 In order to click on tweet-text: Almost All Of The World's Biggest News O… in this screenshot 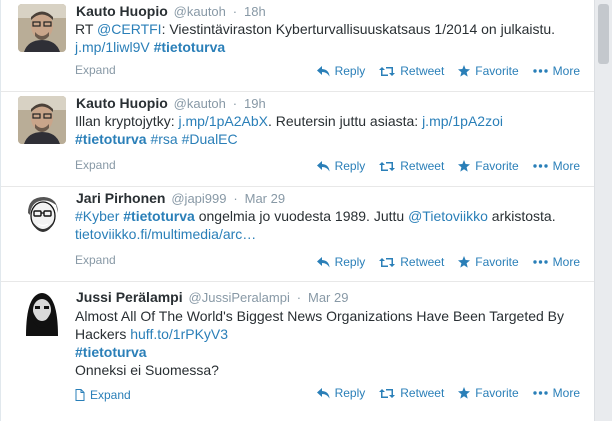, I will do `click(325, 343)`.